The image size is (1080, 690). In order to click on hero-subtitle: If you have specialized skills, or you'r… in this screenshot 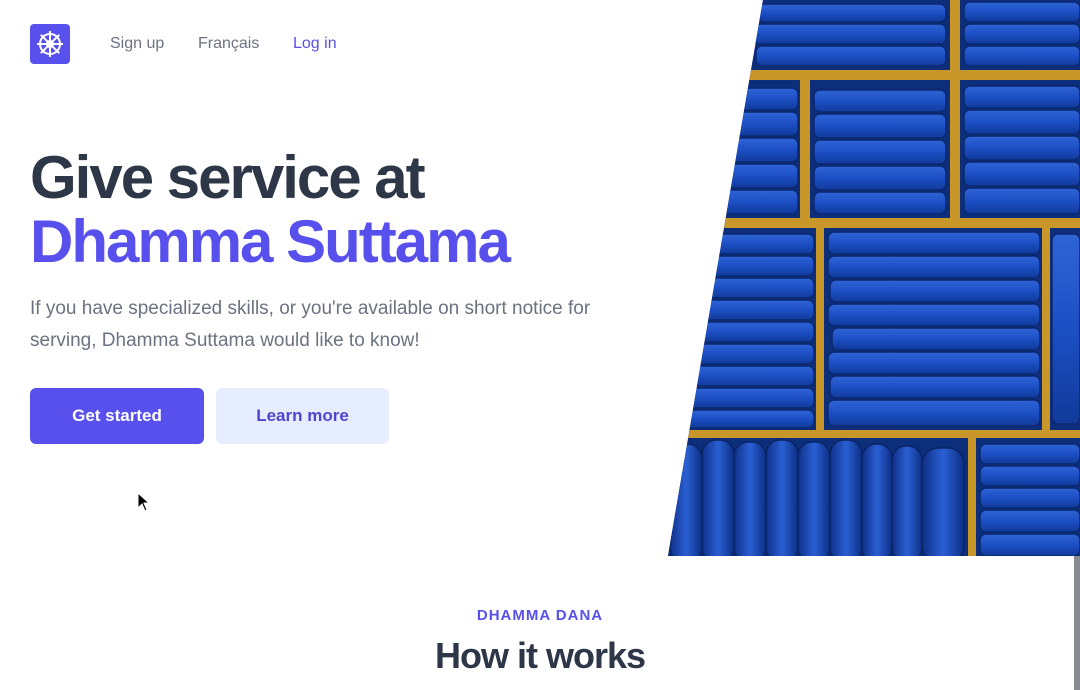, I will do `click(310, 324)`.